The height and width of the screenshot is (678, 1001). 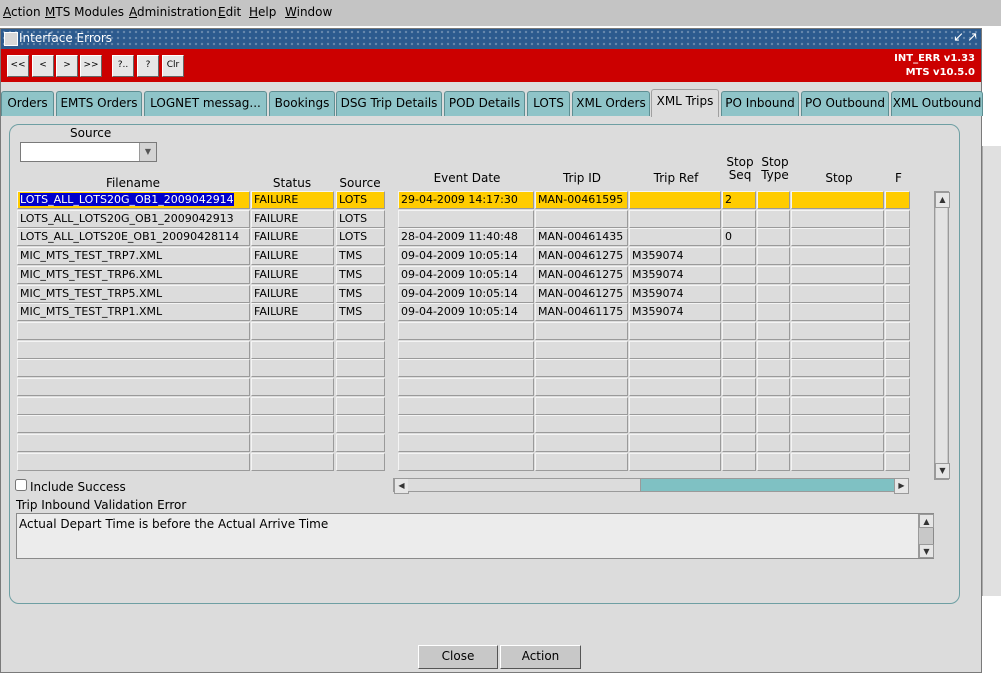 I want to click on hscrollbar-thumb, so click(x=524, y=485).